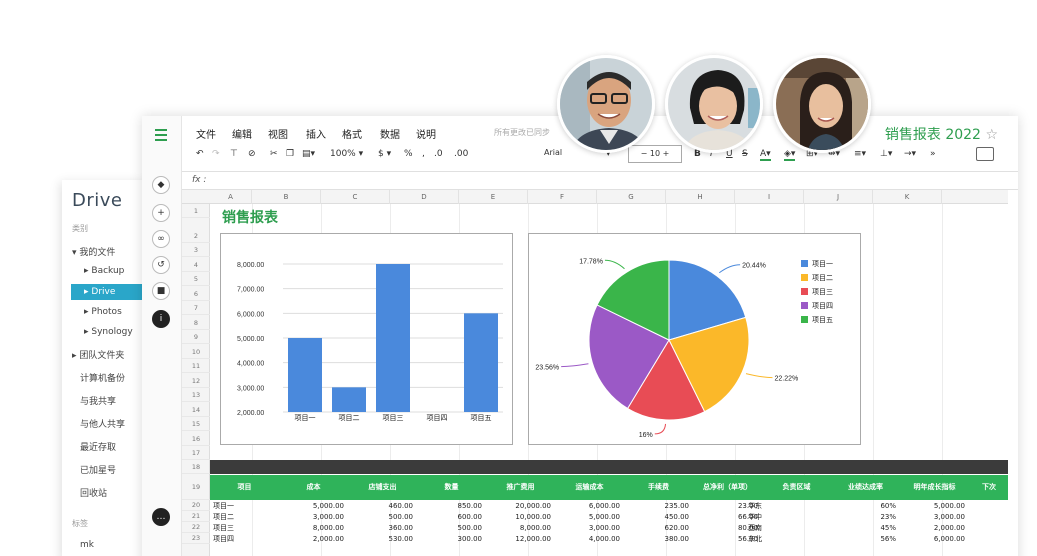 This screenshot has width=1037, height=556. I want to click on paste-icon: ▤▾, so click(308, 154).